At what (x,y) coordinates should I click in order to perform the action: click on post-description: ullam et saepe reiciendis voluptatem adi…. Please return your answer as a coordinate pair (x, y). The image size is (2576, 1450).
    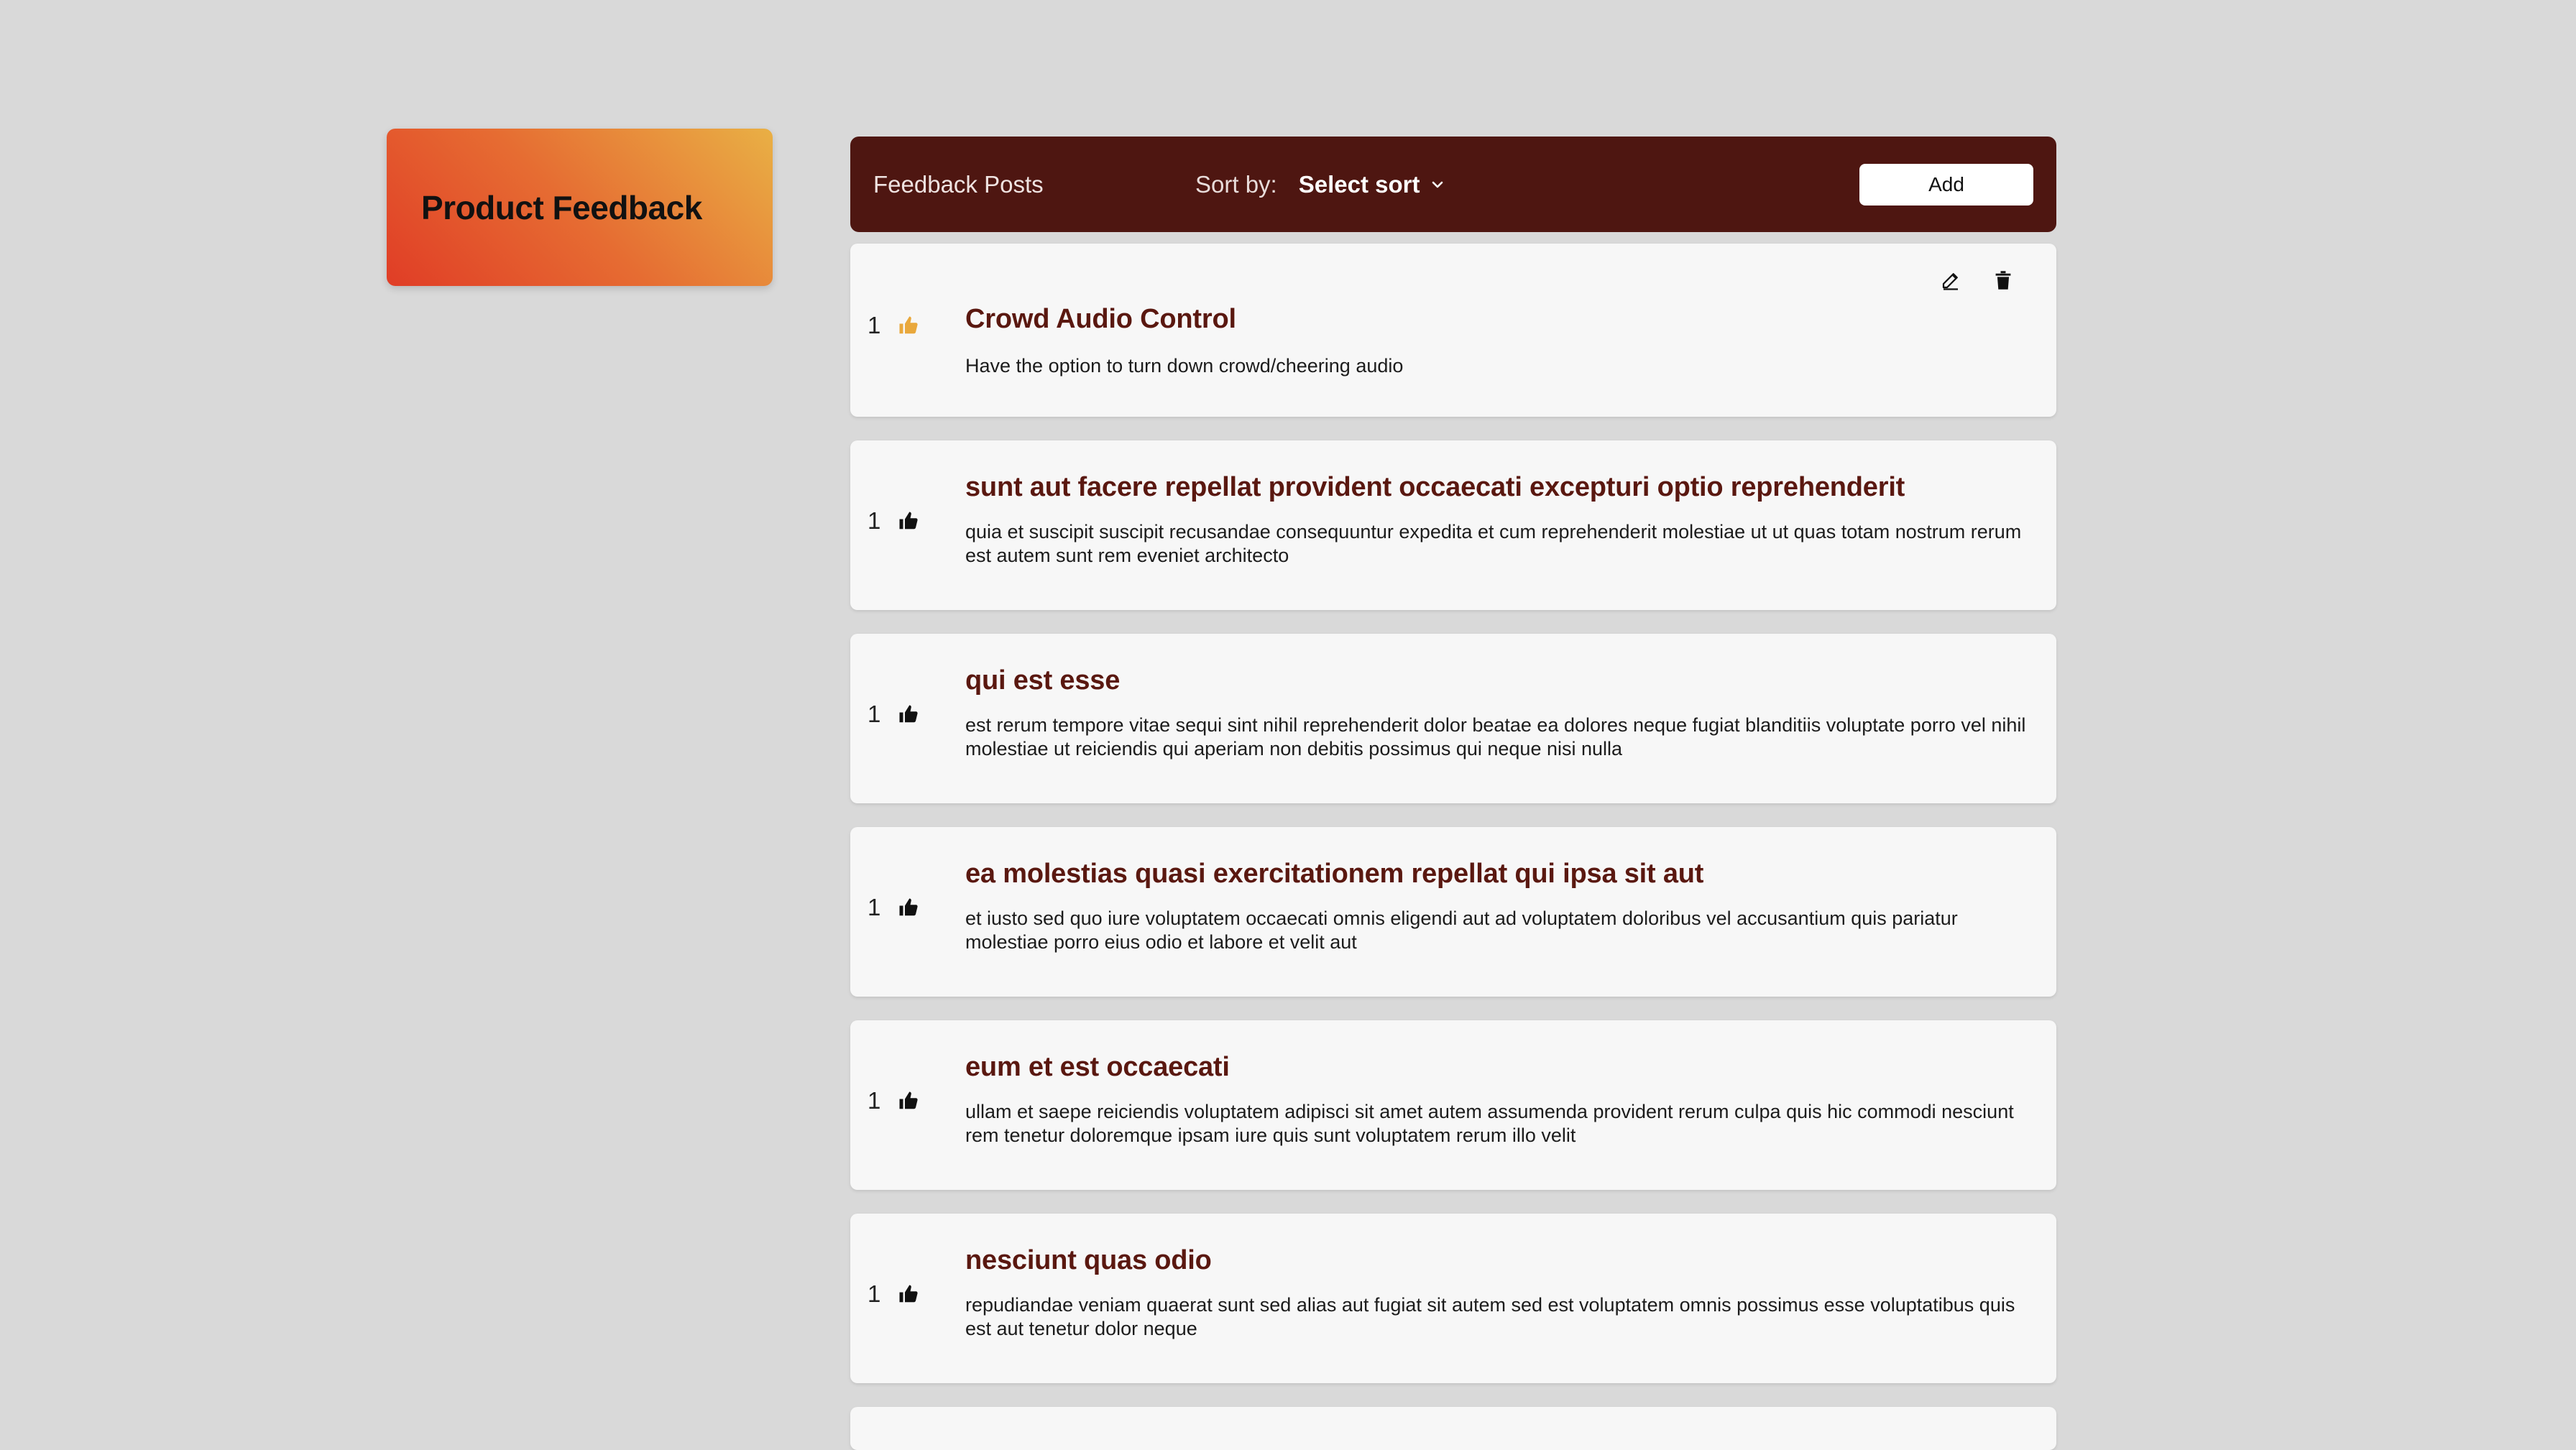
    Looking at the image, I should click on (1489, 1123).